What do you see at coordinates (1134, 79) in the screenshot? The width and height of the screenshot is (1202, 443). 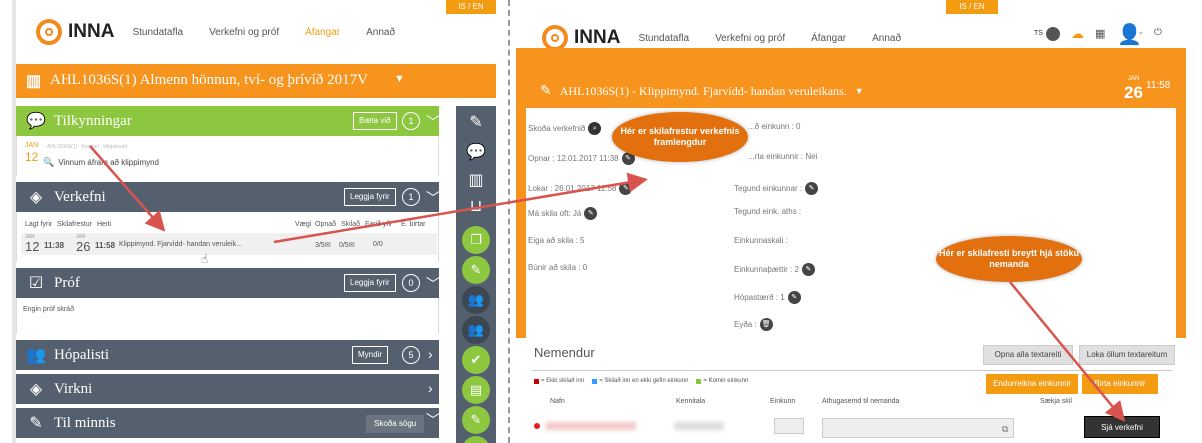 I see `date-month: JAN` at bounding box center [1134, 79].